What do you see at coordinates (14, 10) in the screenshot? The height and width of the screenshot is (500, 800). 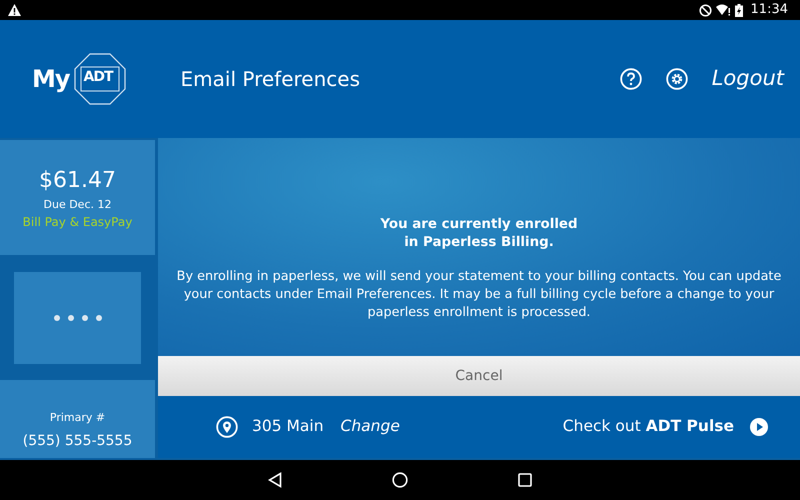 I see `warning-icon` at bounding box center [14, 10].